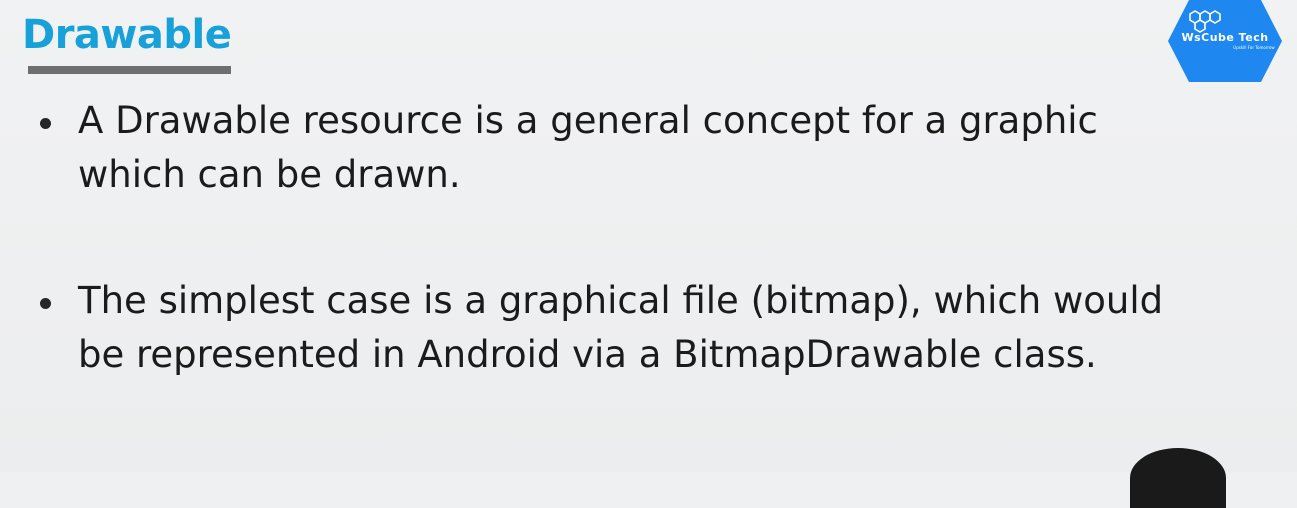  Describe the element at coordinates (1224, 37) in the screenshot. I see `logo-text: WsCube Tech` at that location.